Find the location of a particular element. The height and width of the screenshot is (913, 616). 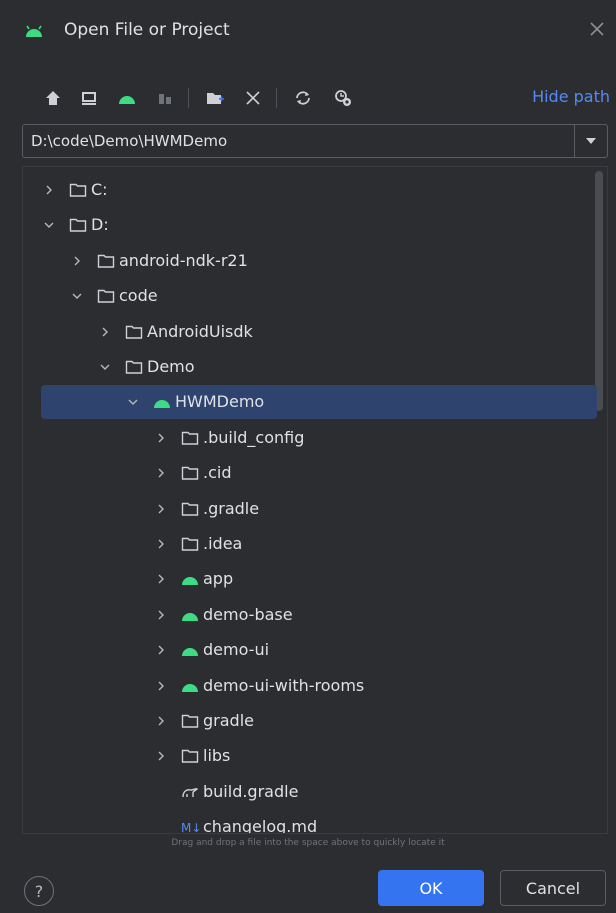

path-combobox is located at coordinates (315, 141).